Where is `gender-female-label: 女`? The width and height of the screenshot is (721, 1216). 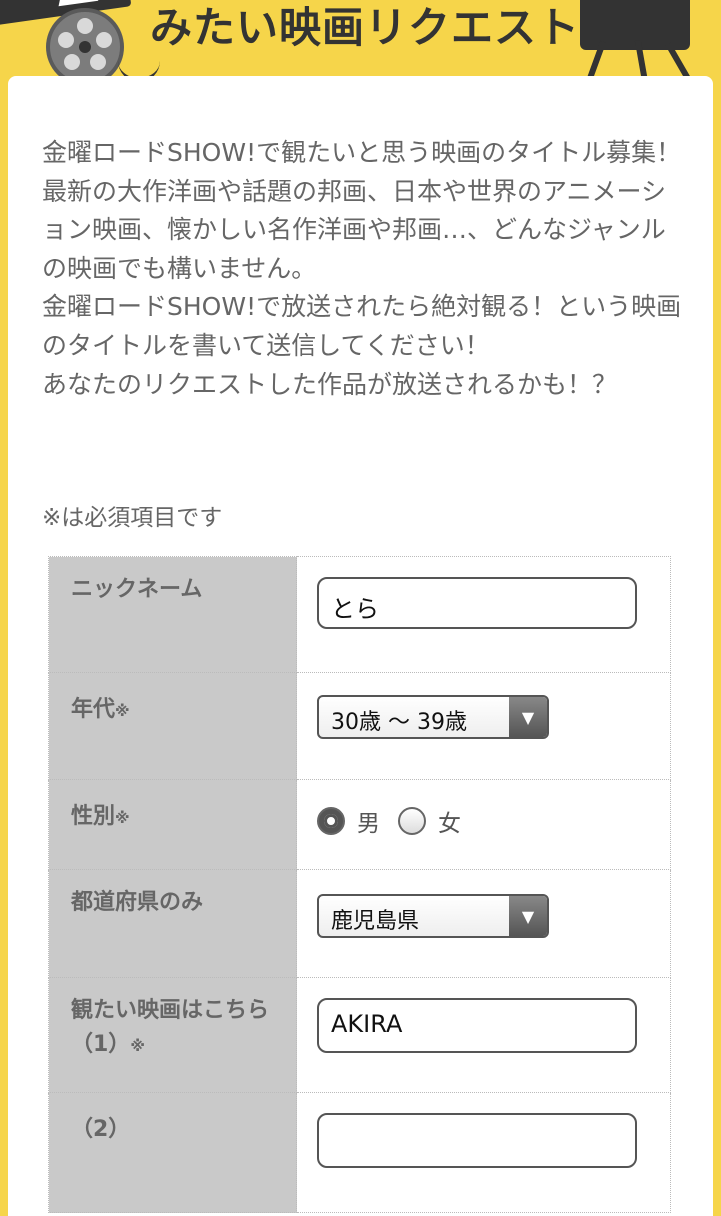 gender-female-label: 女 is located at coordinates (449, 821).